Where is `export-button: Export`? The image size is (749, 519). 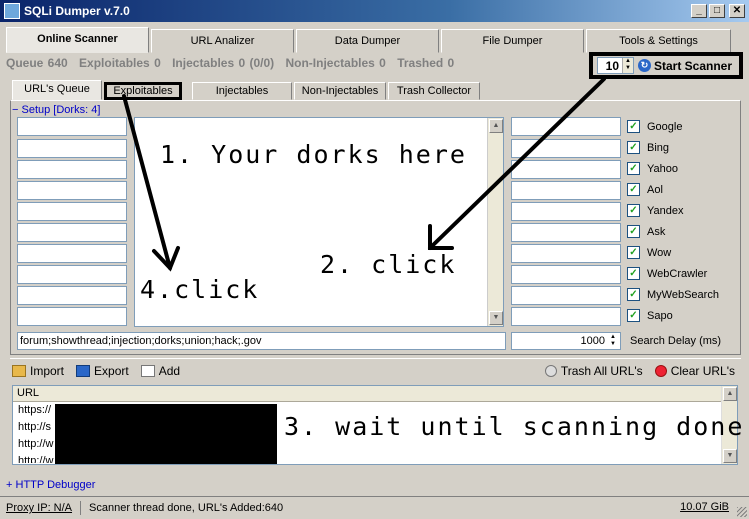
export-button: Export is located at coordinates (102, 371).